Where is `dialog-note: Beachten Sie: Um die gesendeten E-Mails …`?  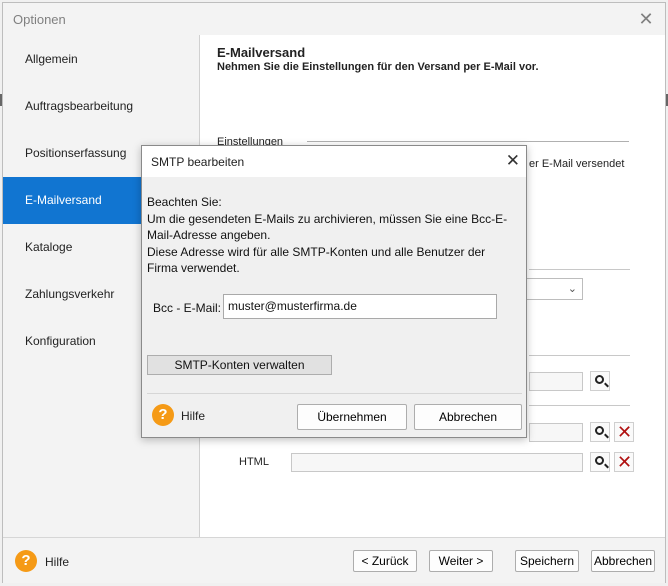 dialog-note: Beachten Sie: Um die gesendeten E-Mails … is located at coordinates (332, 235).